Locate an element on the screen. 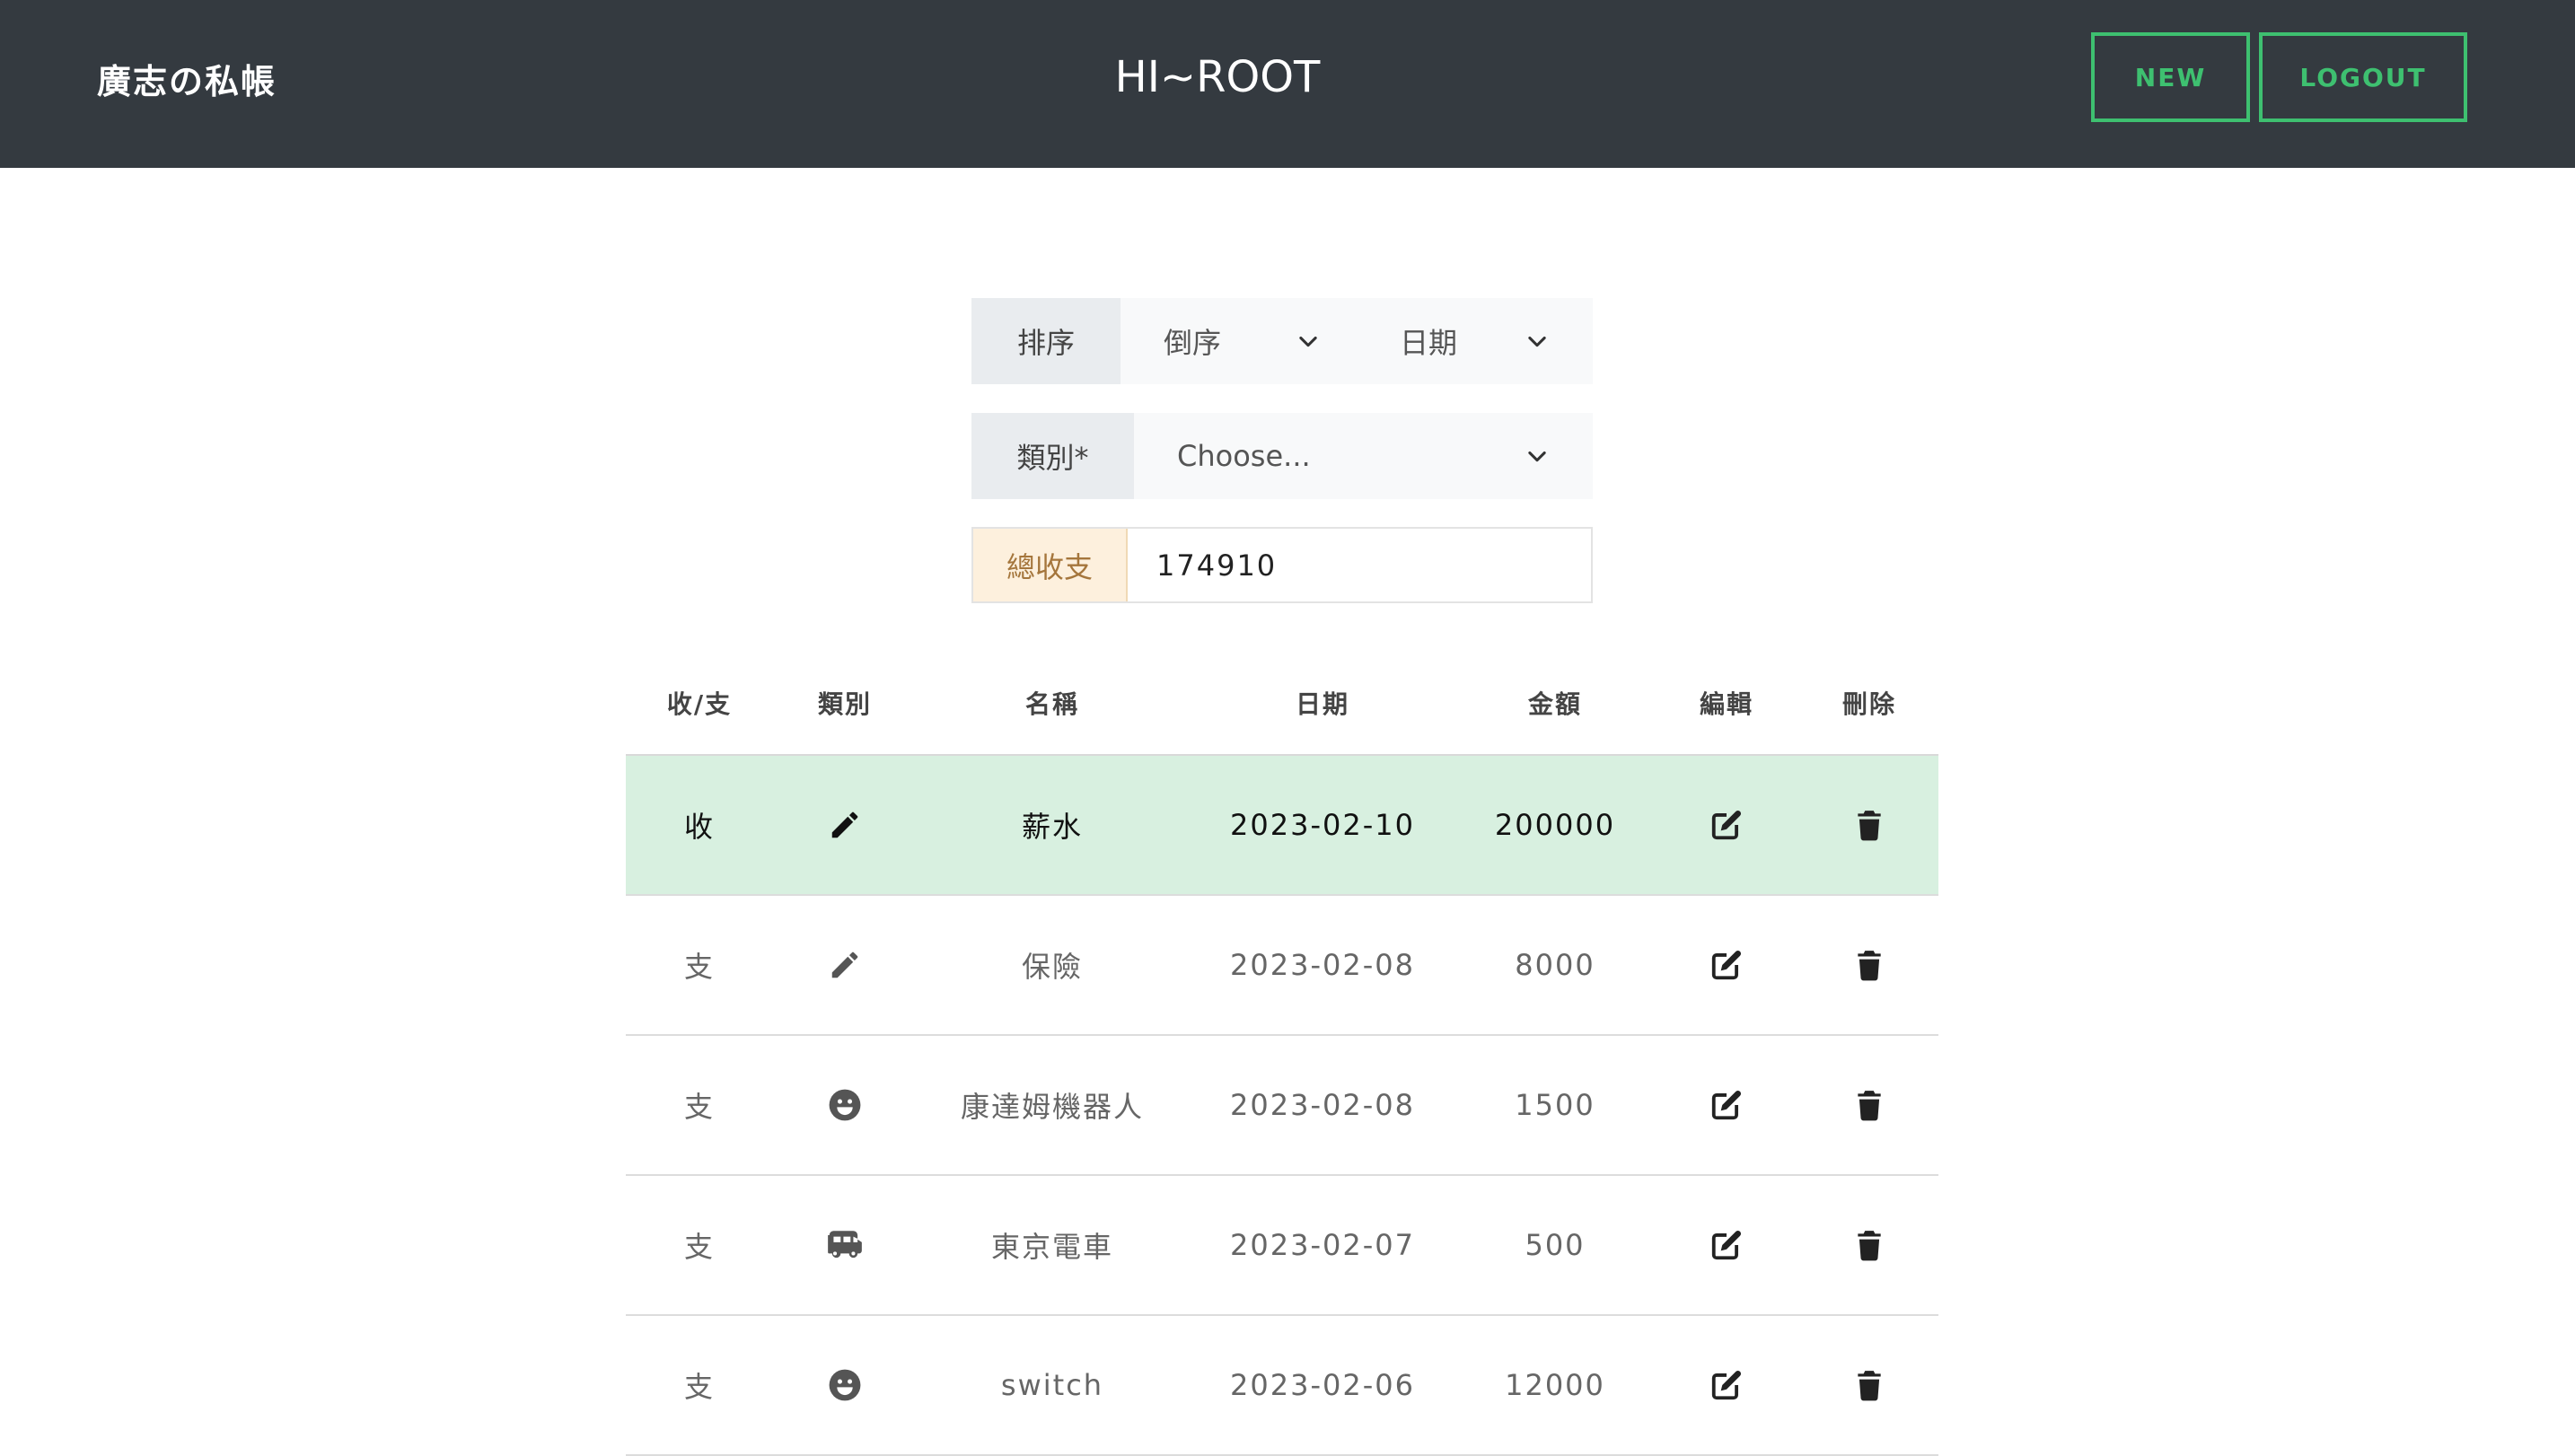  sort-order-value: 倒序 is located at coordinates (1193, 343).